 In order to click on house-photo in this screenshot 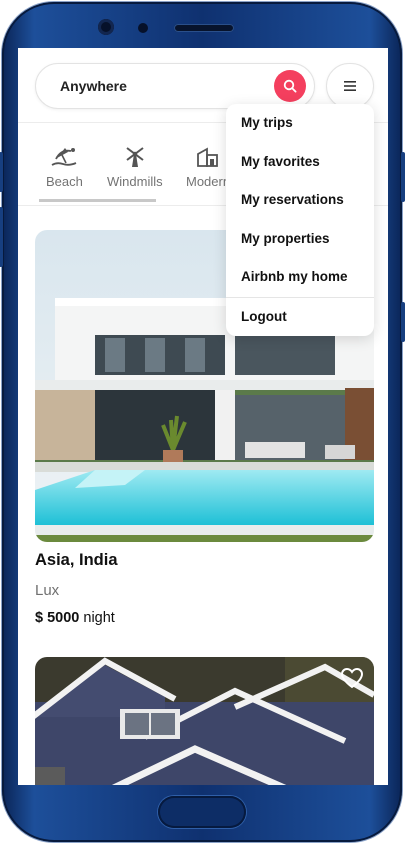, I will do `click(204, 721)`.